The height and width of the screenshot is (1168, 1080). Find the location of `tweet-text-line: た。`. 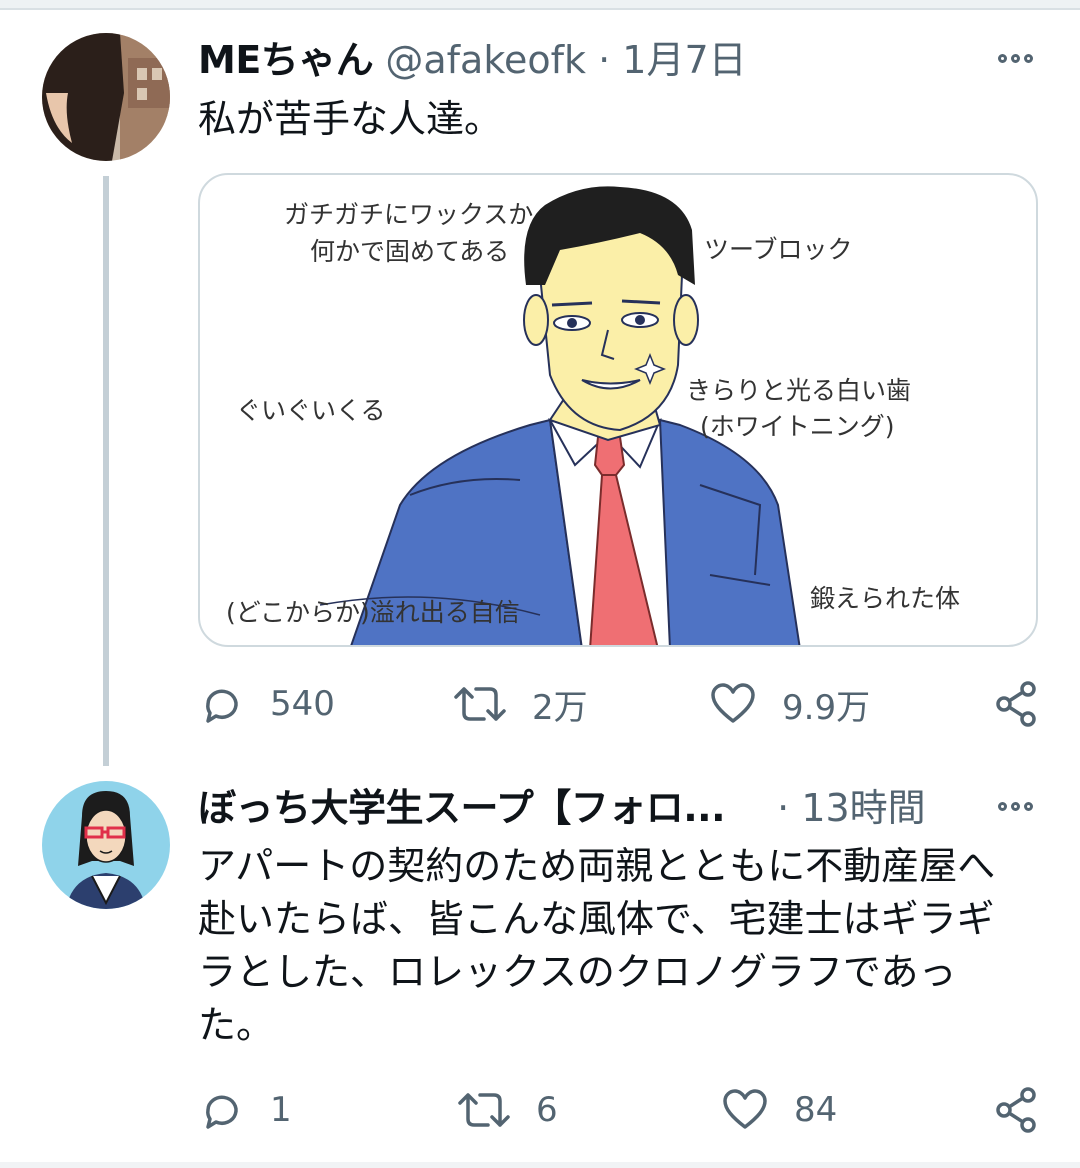

tweet-text-line: た。 is located at coordinates (236, 1025).